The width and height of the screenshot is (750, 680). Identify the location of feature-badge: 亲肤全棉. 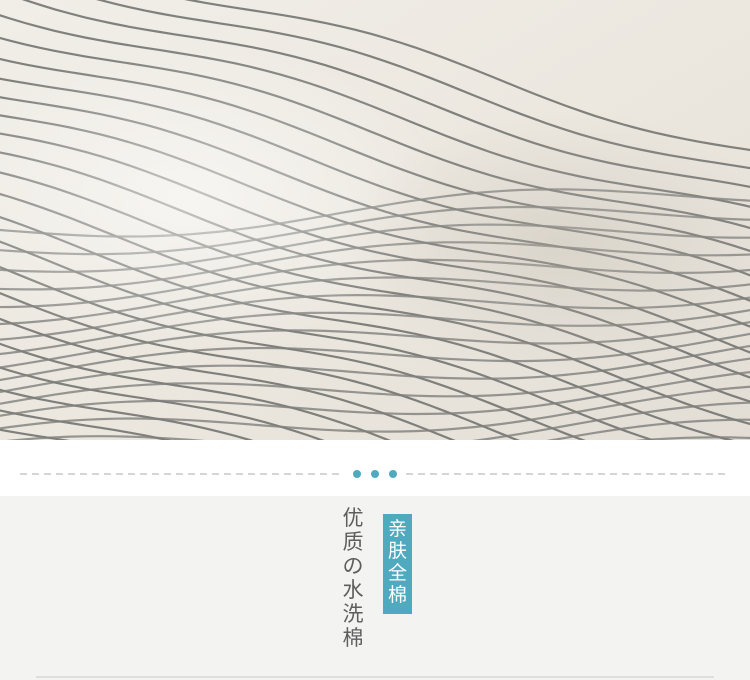
(397, 564).